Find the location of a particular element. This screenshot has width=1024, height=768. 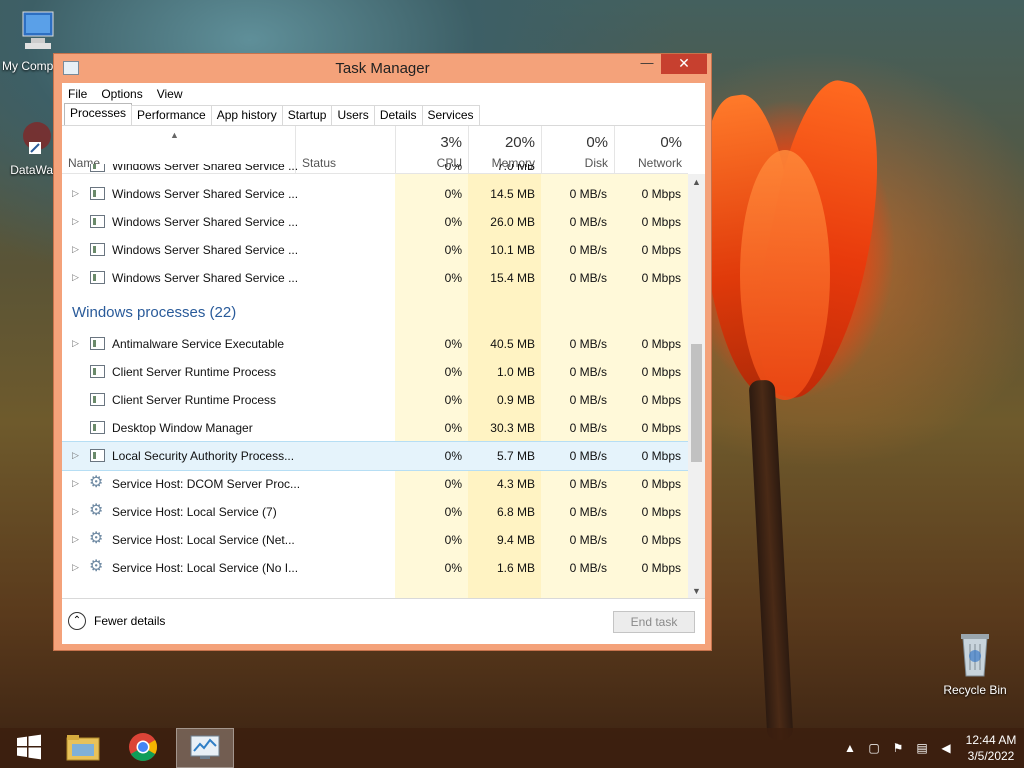

menu-file: File is located at coordinates (77, 94).